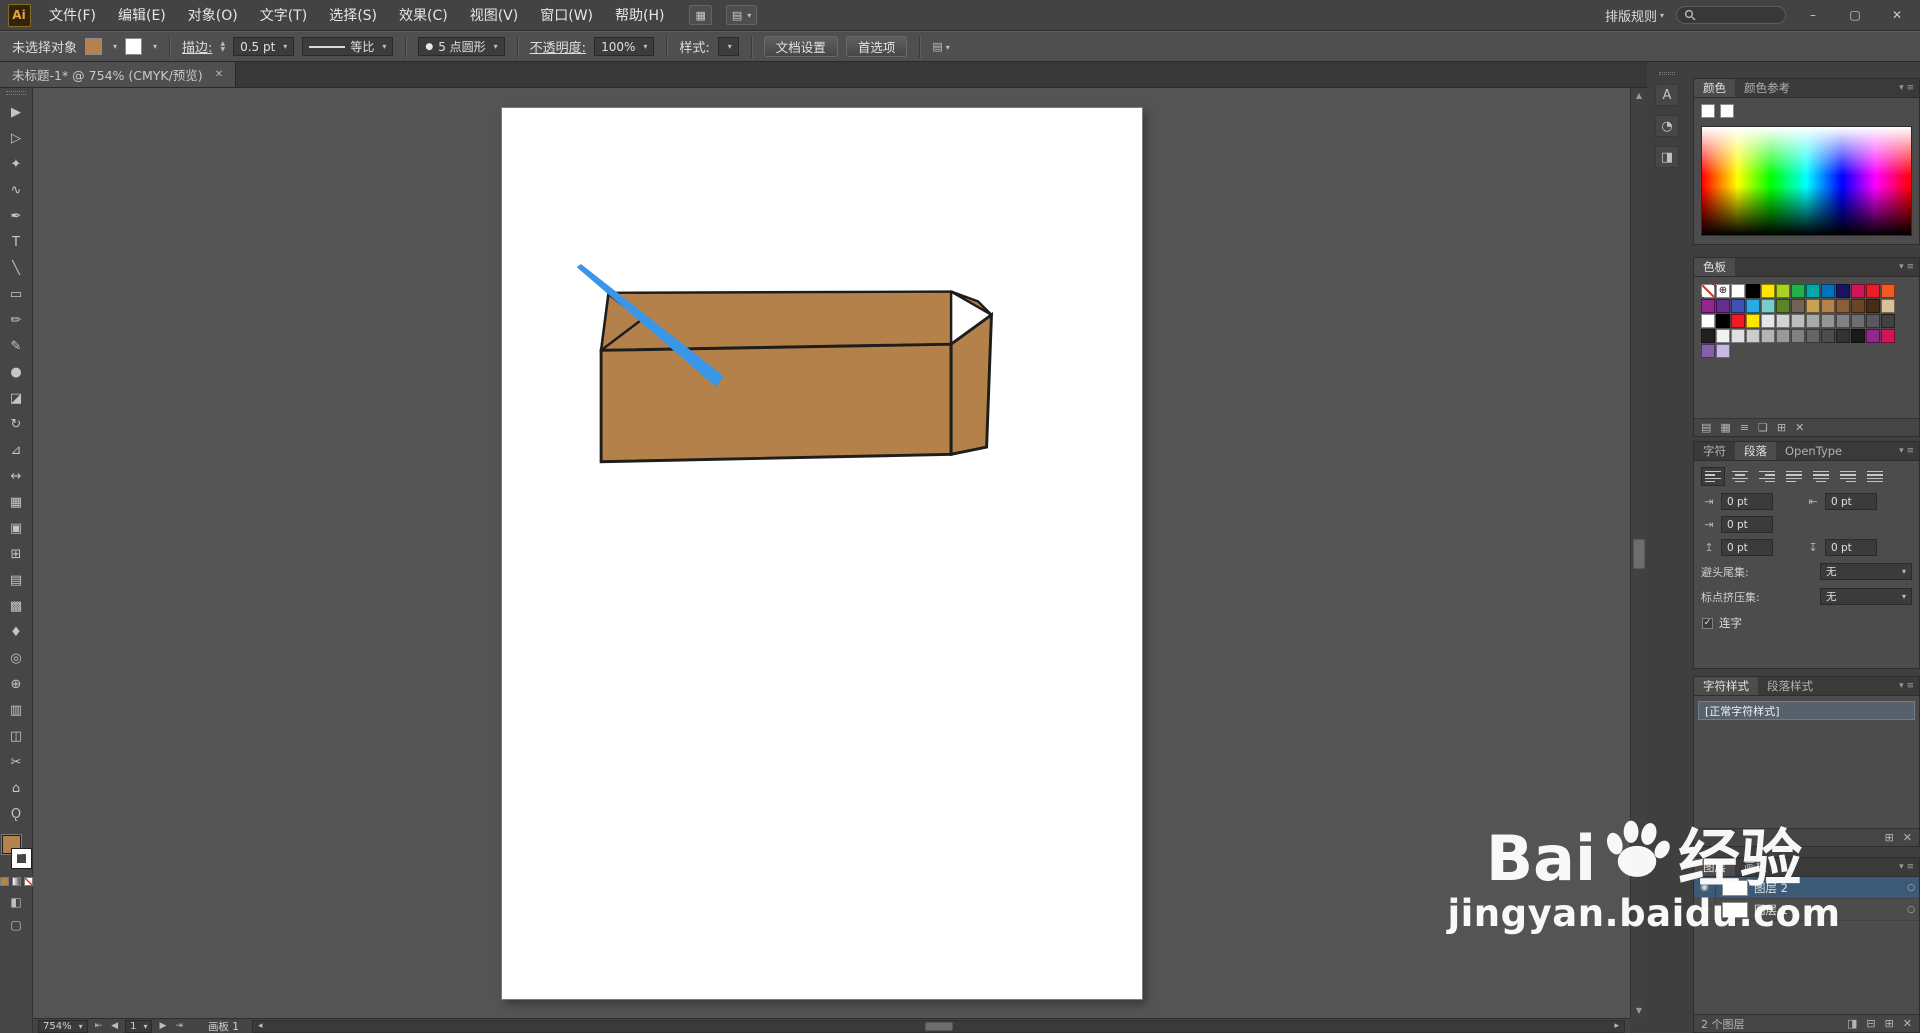 The height and width of the screenshot is (1033, 1920). I want to click on layer-target-icon: ○, so click(1911, 888).